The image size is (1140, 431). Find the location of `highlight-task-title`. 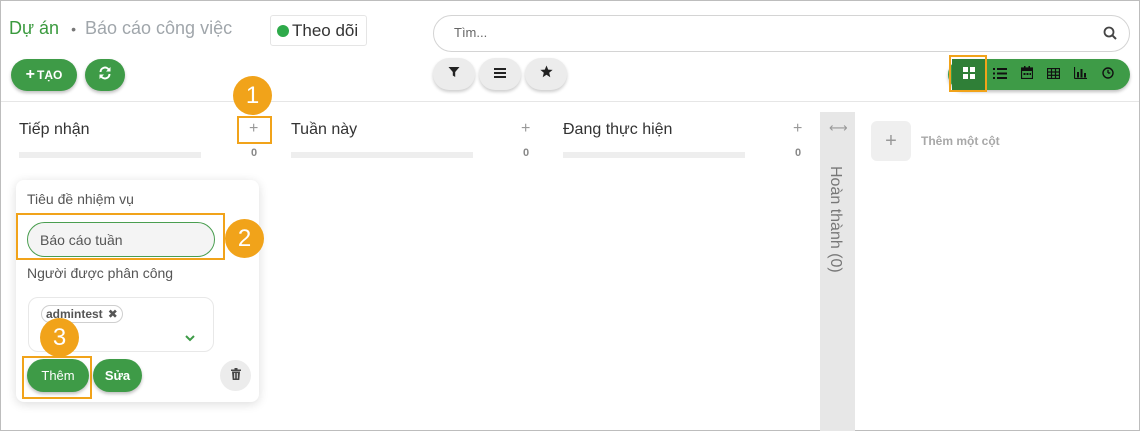

highlight-task-title is located at coordinates (120, 236).